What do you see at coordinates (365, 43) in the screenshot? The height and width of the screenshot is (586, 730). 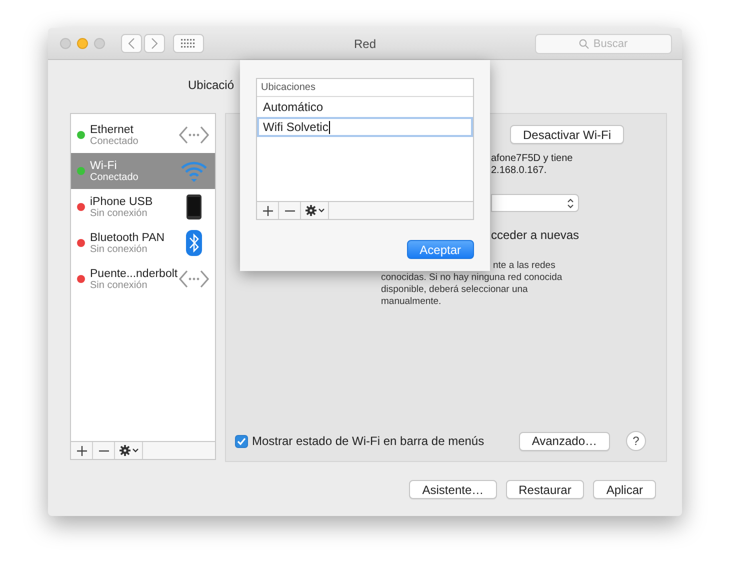 I see `window-title: Red` at bounding box center [365, 43].